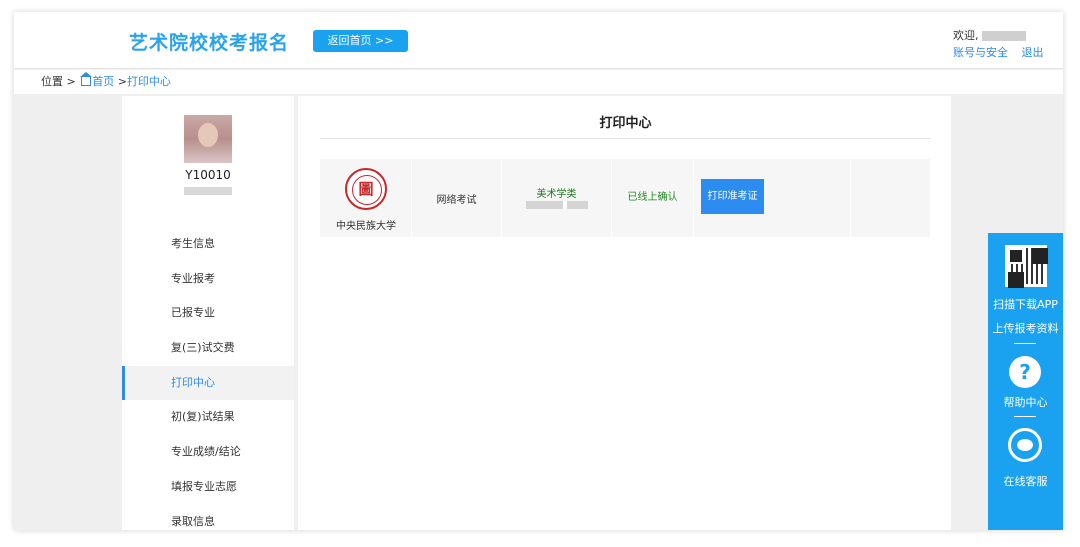 The width and height of the screenshot is (1080, 547). What do you see at coordinates (1025, 481) in the screenshot?
I see `online-service-link: 在线客服` at bounding box center [1025, 481].